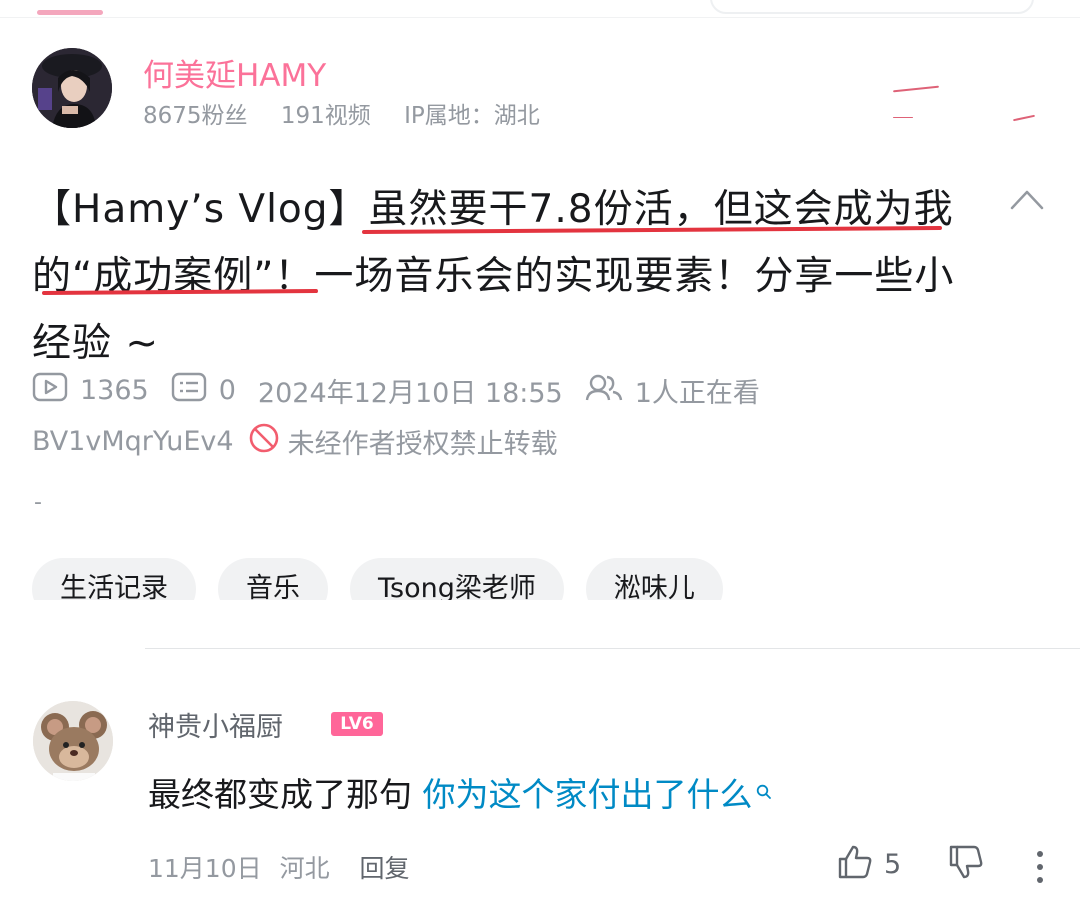 This screenshot has height=903, width=1080. Describe the element at coordinates (189, 390) in the screenshot. I see `danmaku-icon` at that location.